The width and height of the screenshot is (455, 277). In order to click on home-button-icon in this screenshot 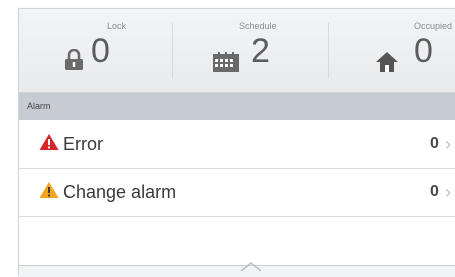, I will do `click(251, 267)`.